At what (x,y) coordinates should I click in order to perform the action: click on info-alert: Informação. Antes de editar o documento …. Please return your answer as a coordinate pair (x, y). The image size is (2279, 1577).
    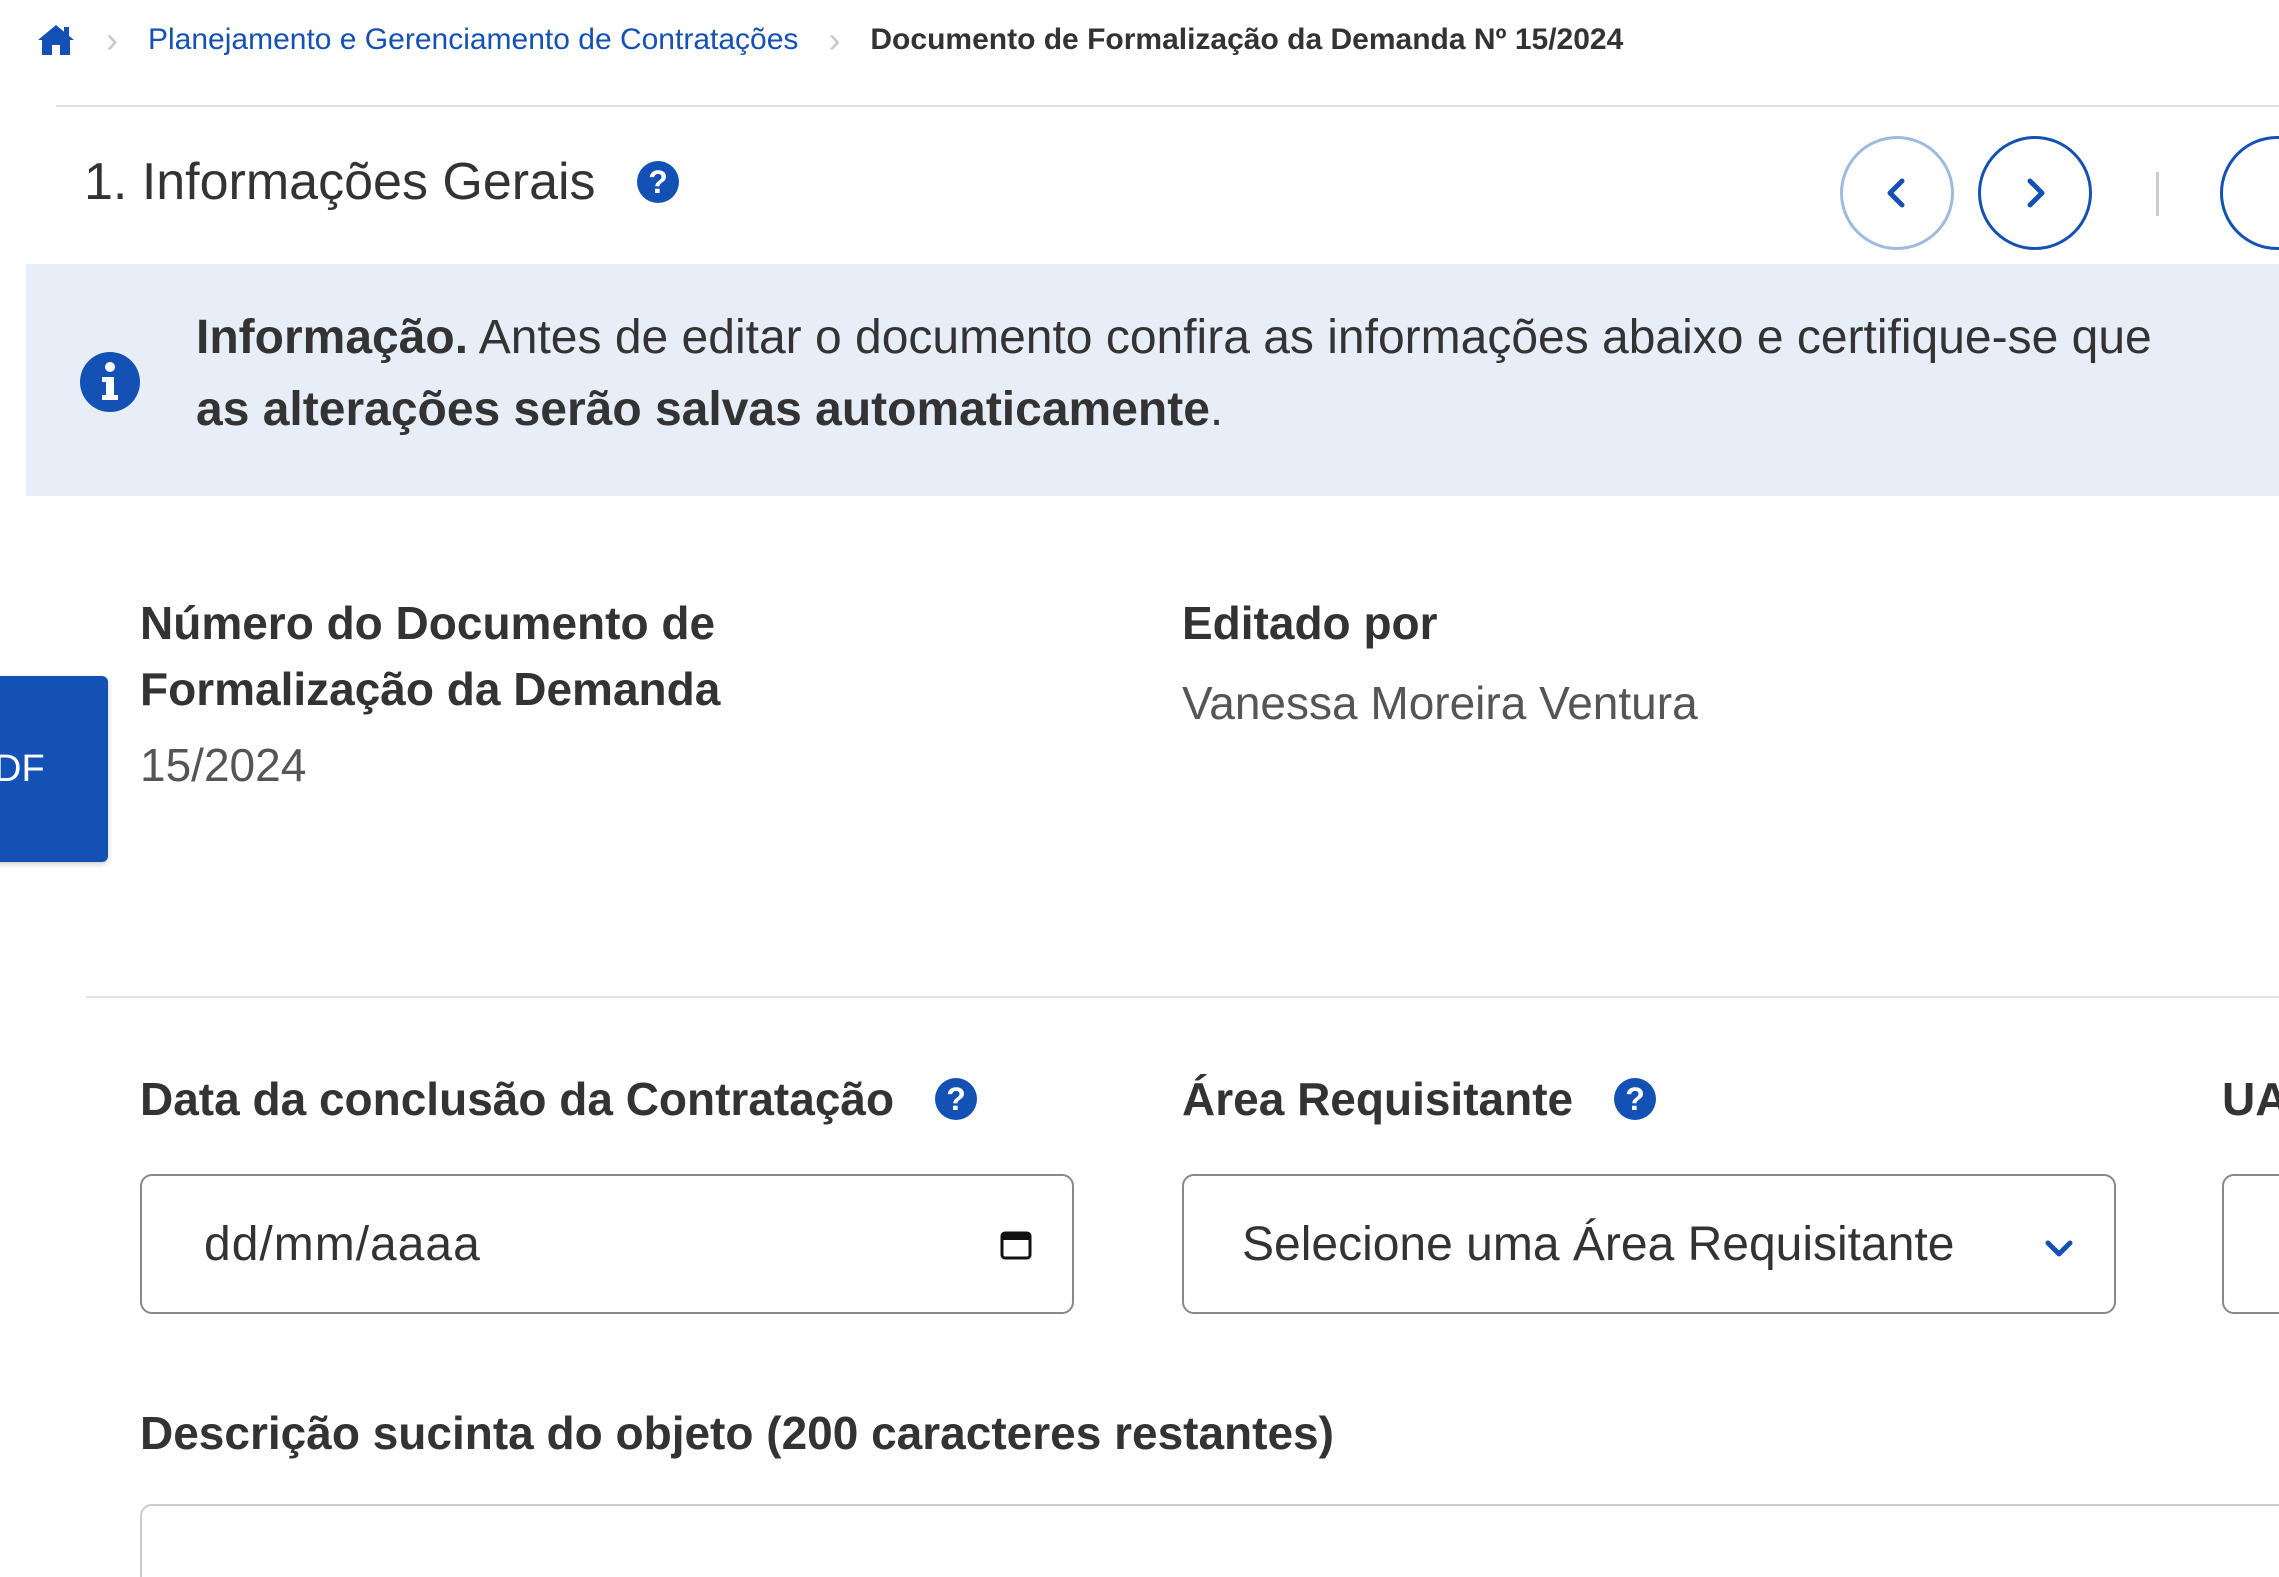
    Looking at the image, I should click on (1152, 380).